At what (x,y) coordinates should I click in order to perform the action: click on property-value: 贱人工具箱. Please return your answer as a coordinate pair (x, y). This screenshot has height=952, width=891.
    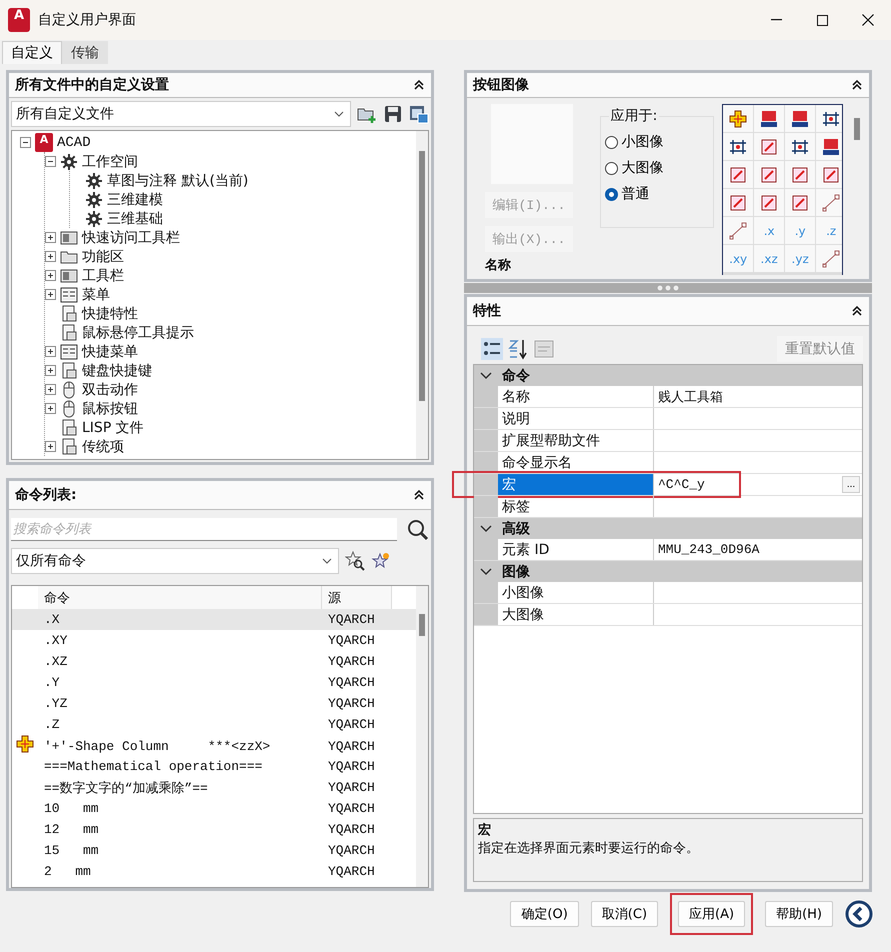
    Looking at the image, I should click on (690, 397).